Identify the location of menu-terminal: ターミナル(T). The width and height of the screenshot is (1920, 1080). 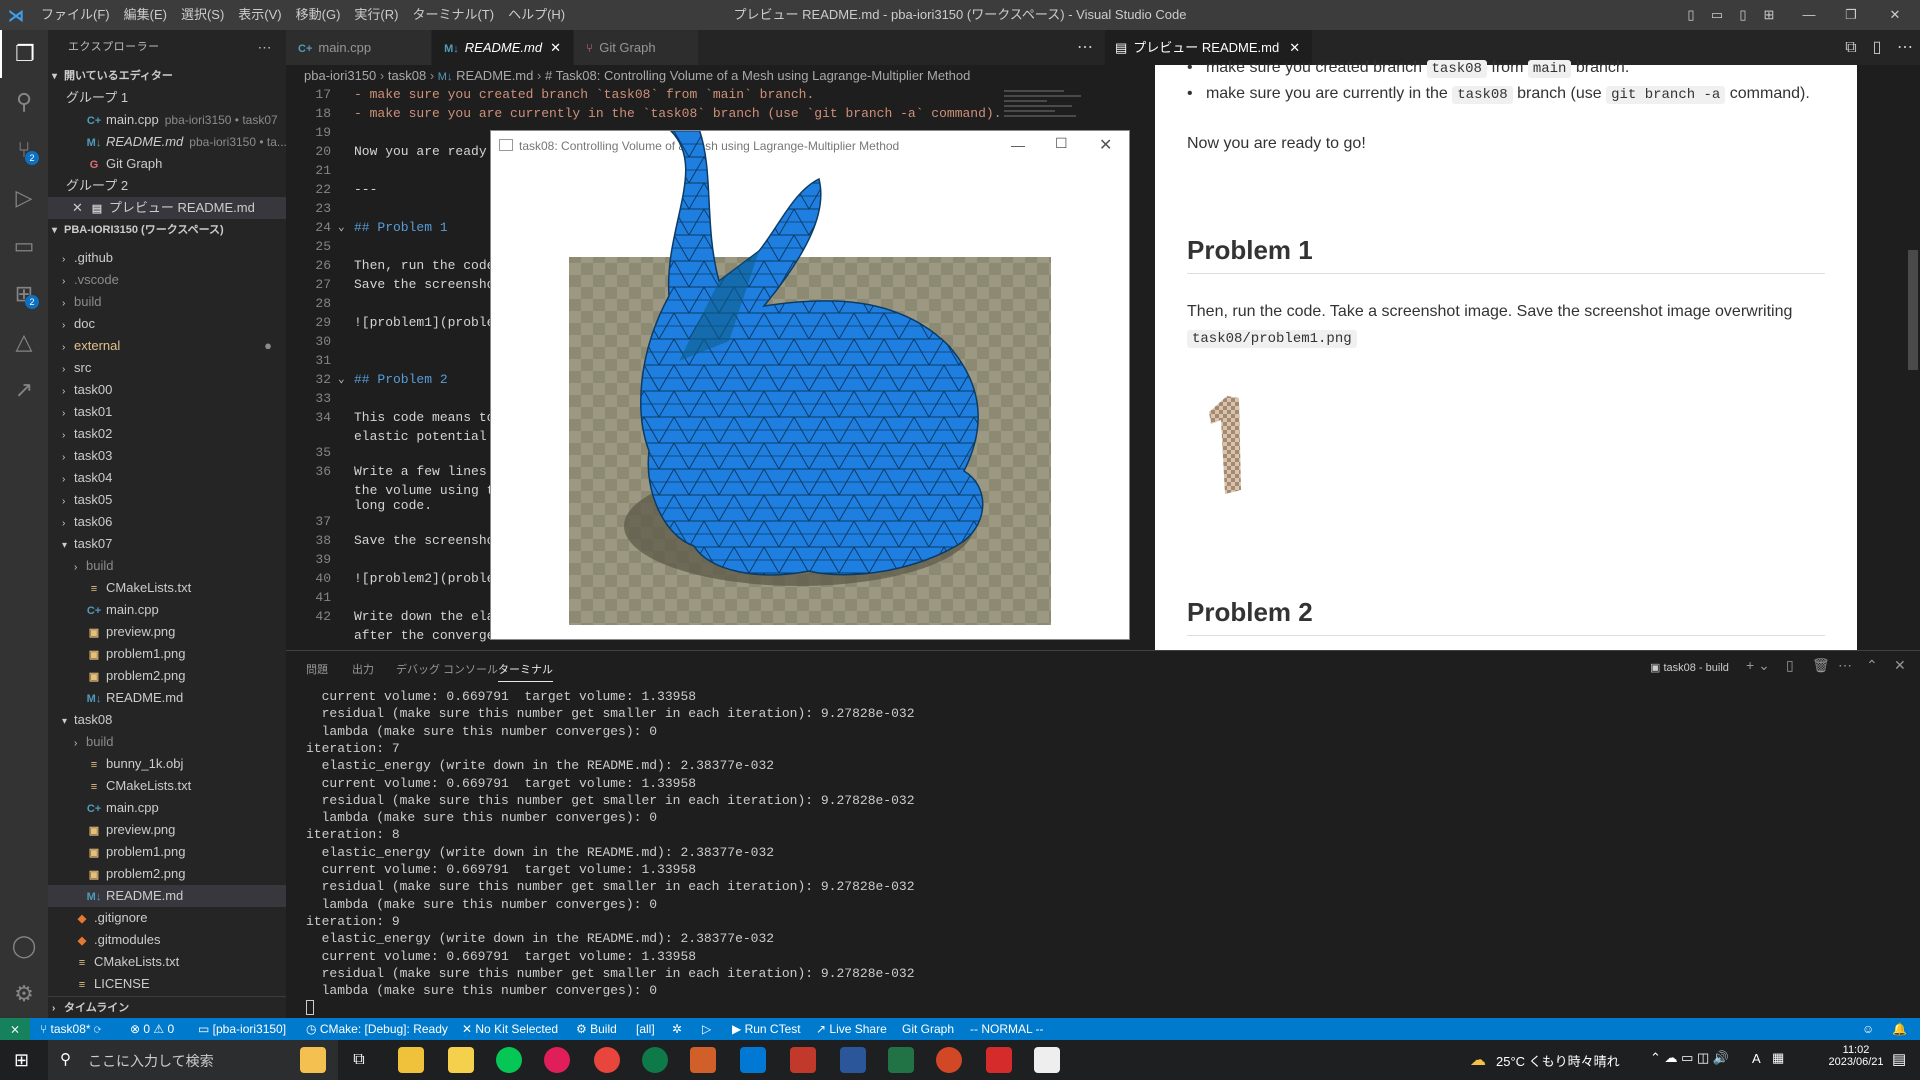
(453, 15).